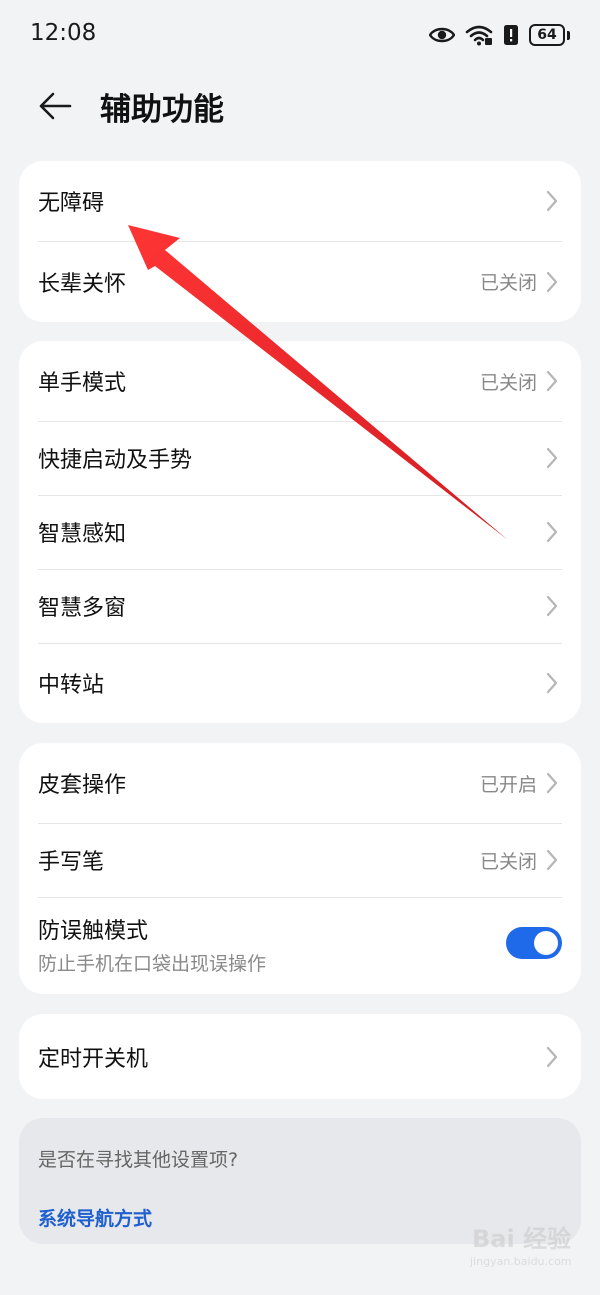 The width and height of the screenshot is (600, 1295). I want to click on back-button, so click(55, 106).